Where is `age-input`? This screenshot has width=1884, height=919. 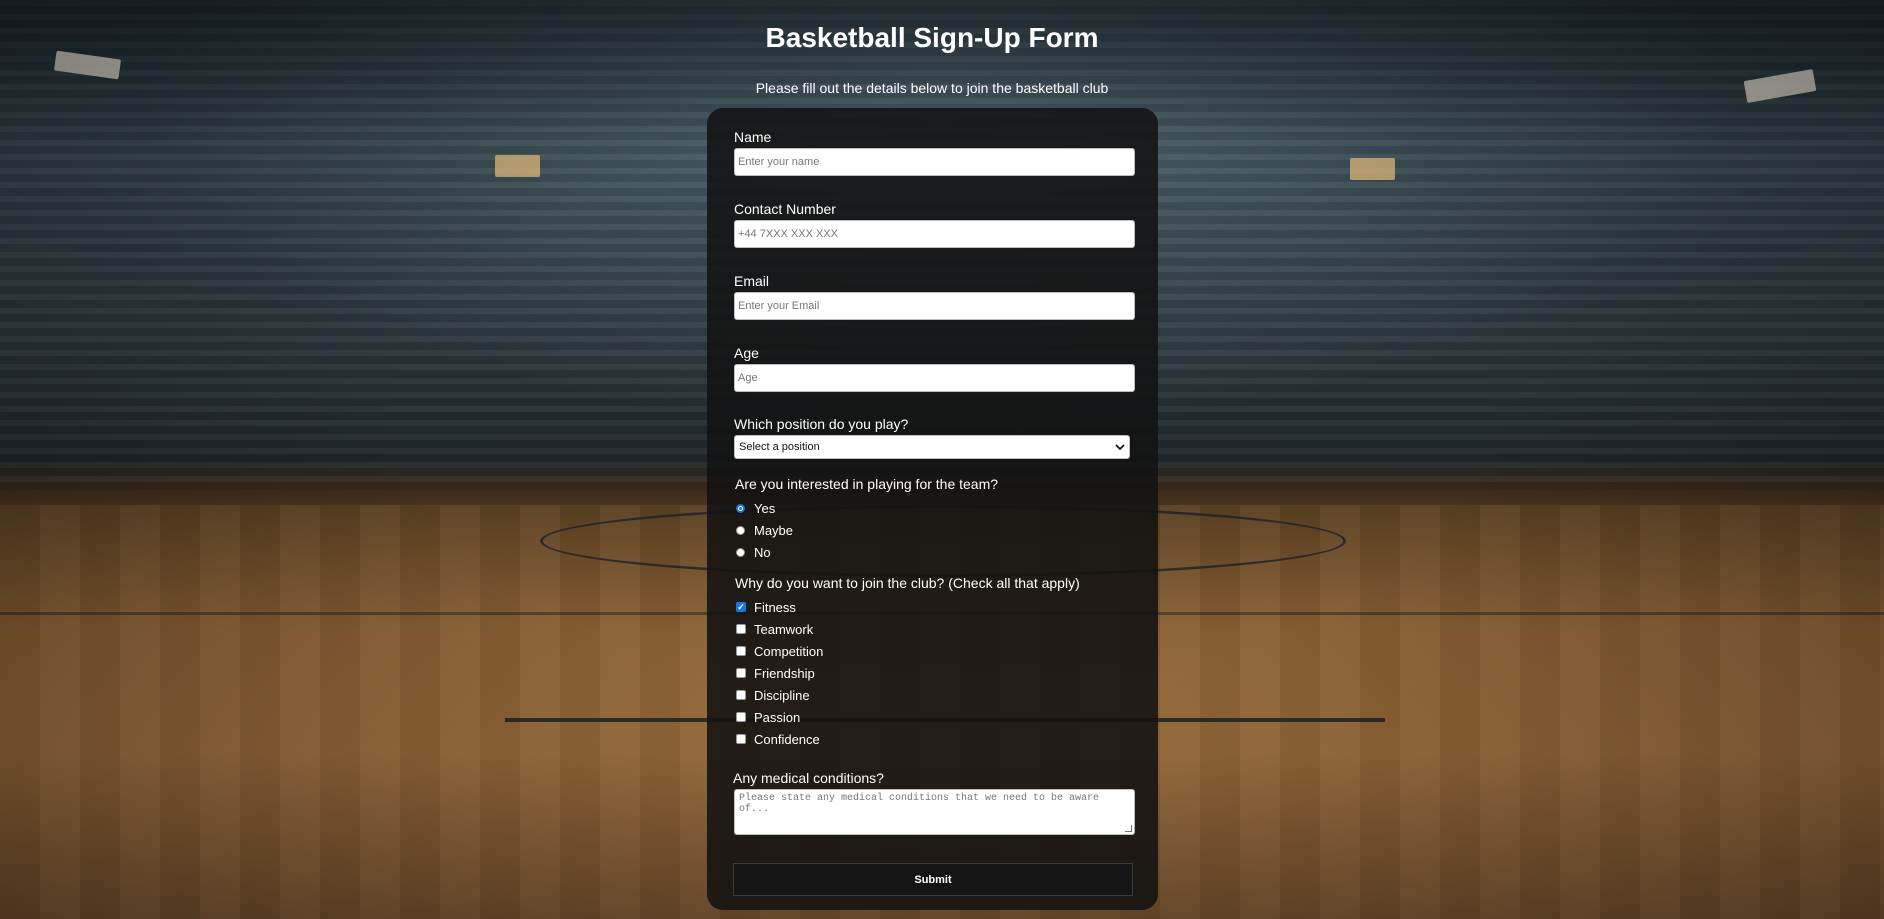 age-input is located at coordinates (934, 378).